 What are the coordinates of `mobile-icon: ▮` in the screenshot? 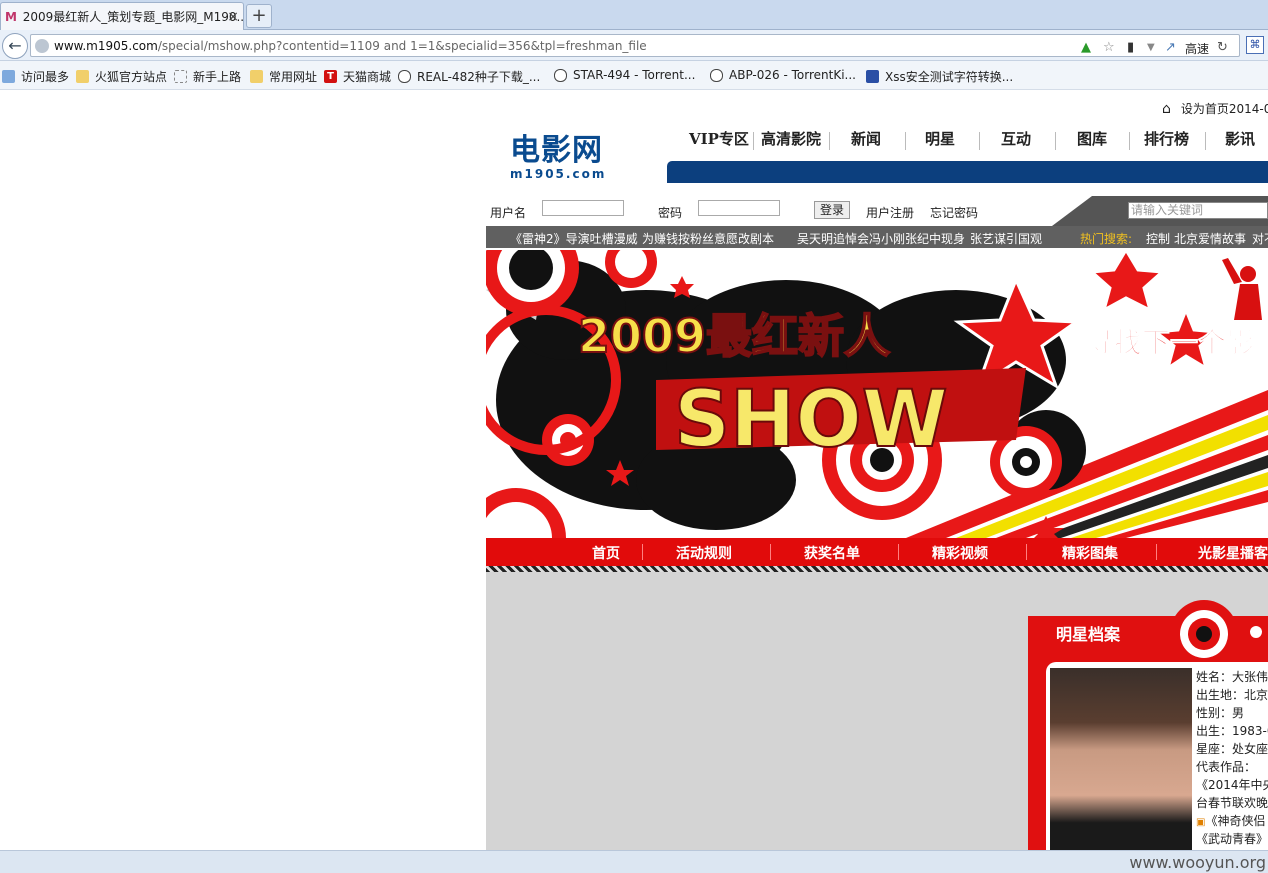 It's located at (1130, 47).